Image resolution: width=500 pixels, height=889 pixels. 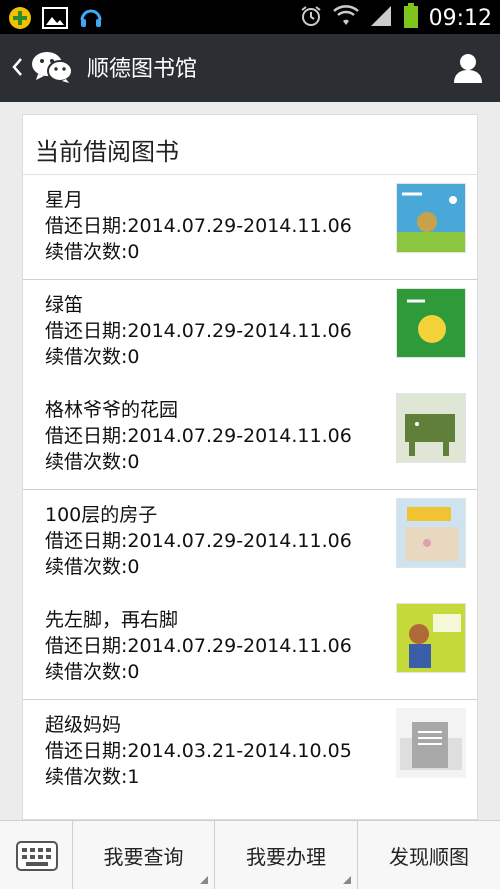 I want to click on menu-discover-label: 发现顺图, so click(x=429, y=857).